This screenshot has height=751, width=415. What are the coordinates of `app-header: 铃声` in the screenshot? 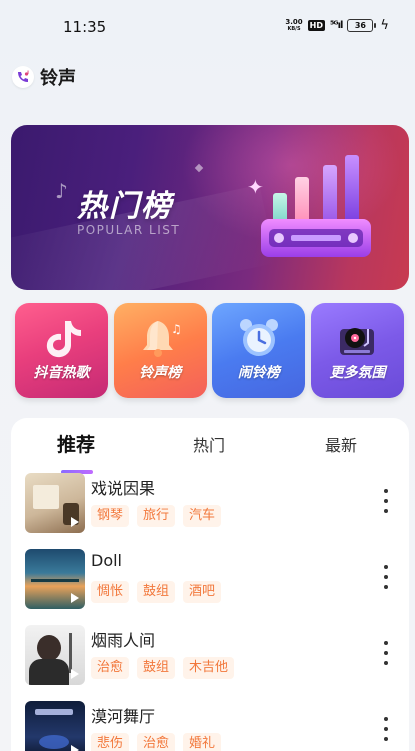 It's located at (44, 77).